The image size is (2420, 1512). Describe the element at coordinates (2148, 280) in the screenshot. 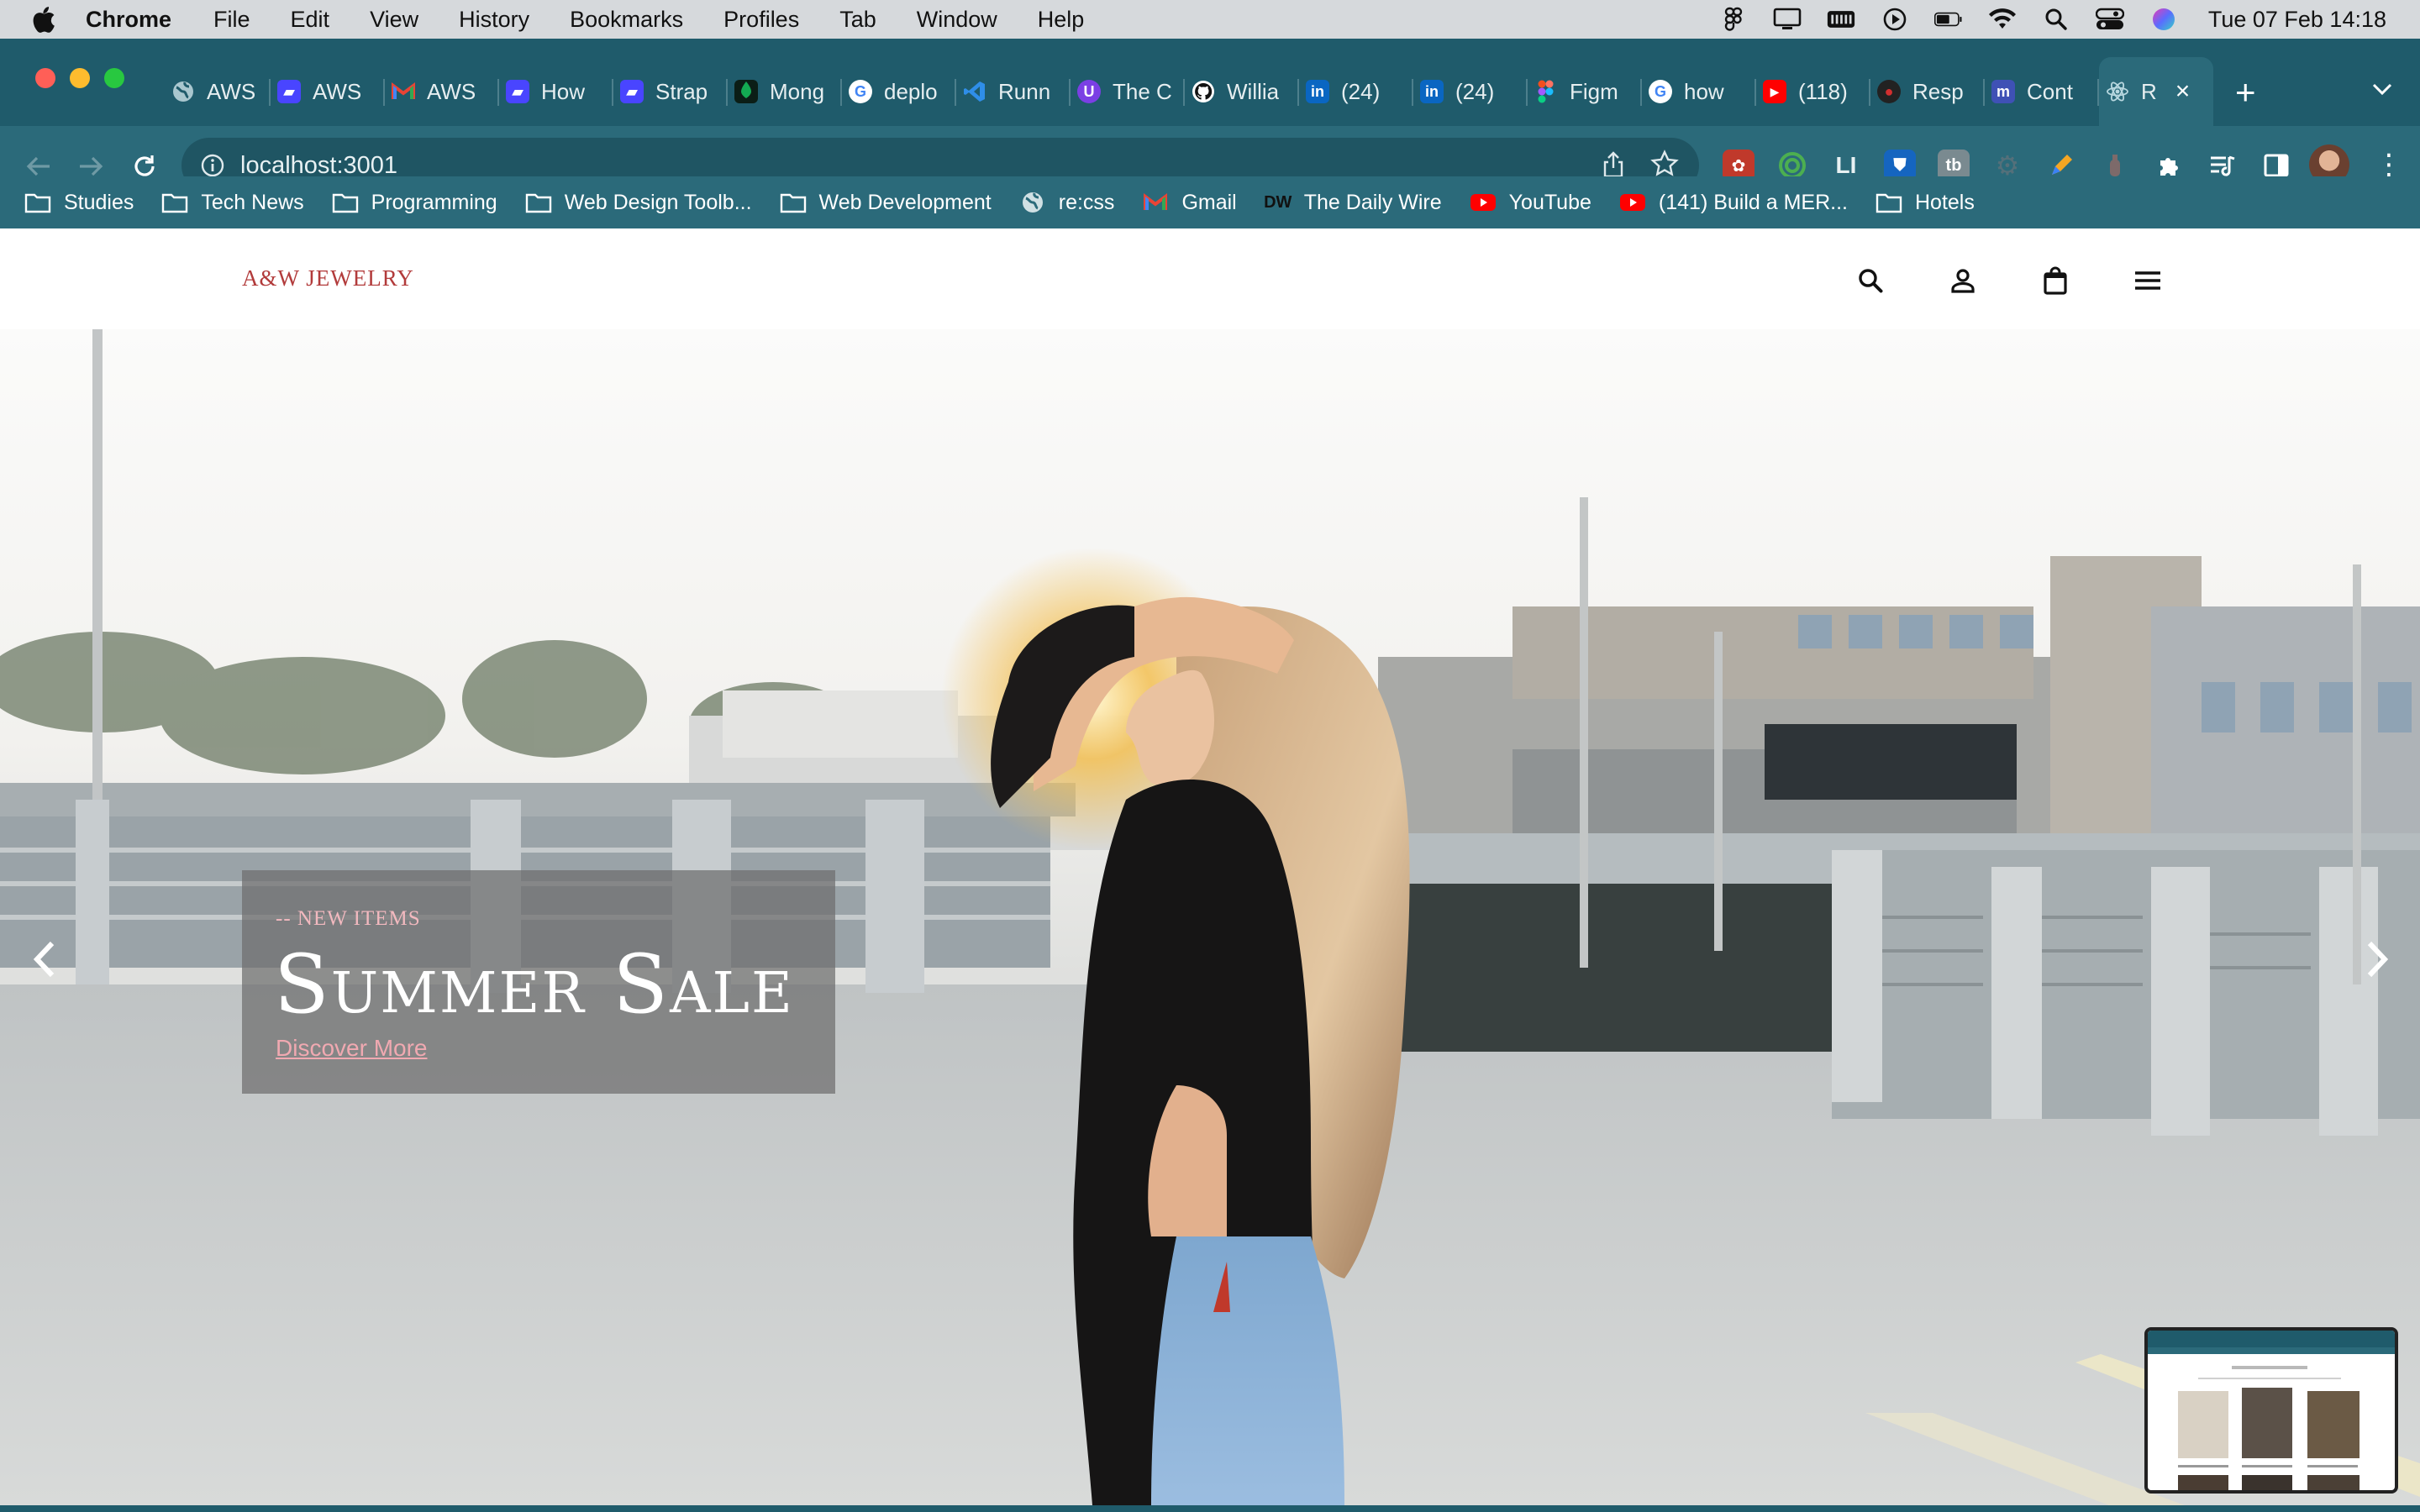

I see `hamburger-menu-icon` at that location.